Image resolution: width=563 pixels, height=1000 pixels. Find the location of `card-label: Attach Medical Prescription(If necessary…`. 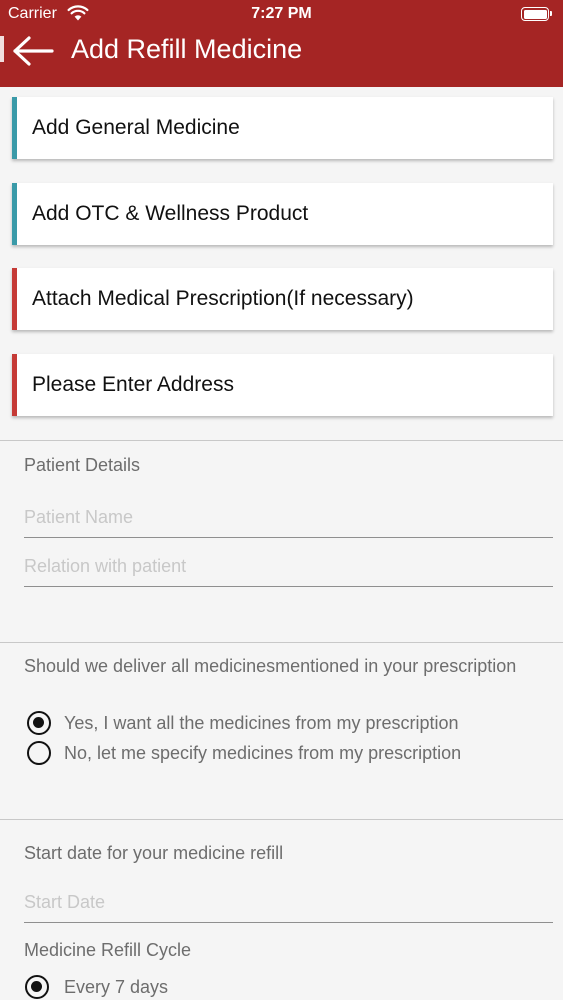

card-label: Attach Medical Prescription(If necessary… is located at coordinates (223, 298).